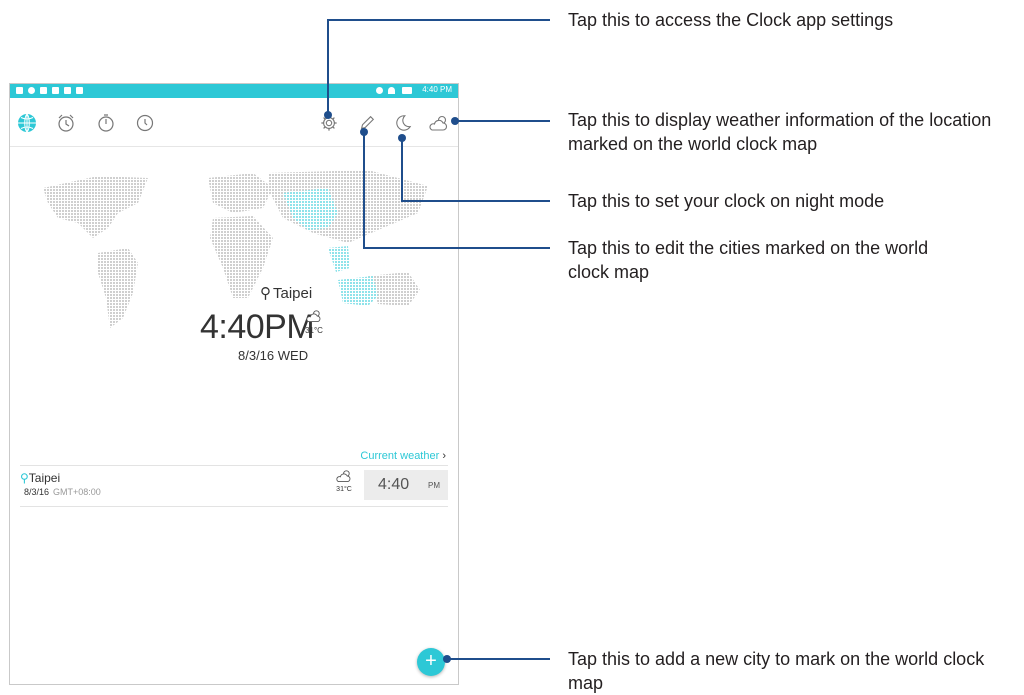  Describe the element at coordinates (726, 201) in the screenshot. I see `callout-night-mode: Tap this to set your clock on night mode` at that location.